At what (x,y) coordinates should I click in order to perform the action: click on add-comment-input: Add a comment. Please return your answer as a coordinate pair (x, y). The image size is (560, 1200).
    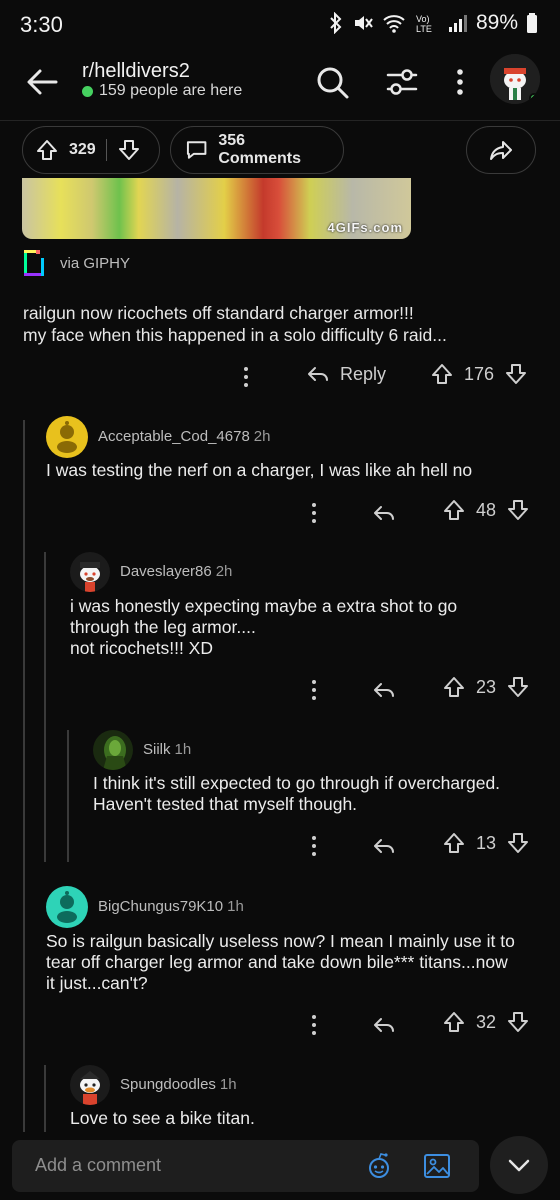
    Looking at the image, I should click on (245, 1166).